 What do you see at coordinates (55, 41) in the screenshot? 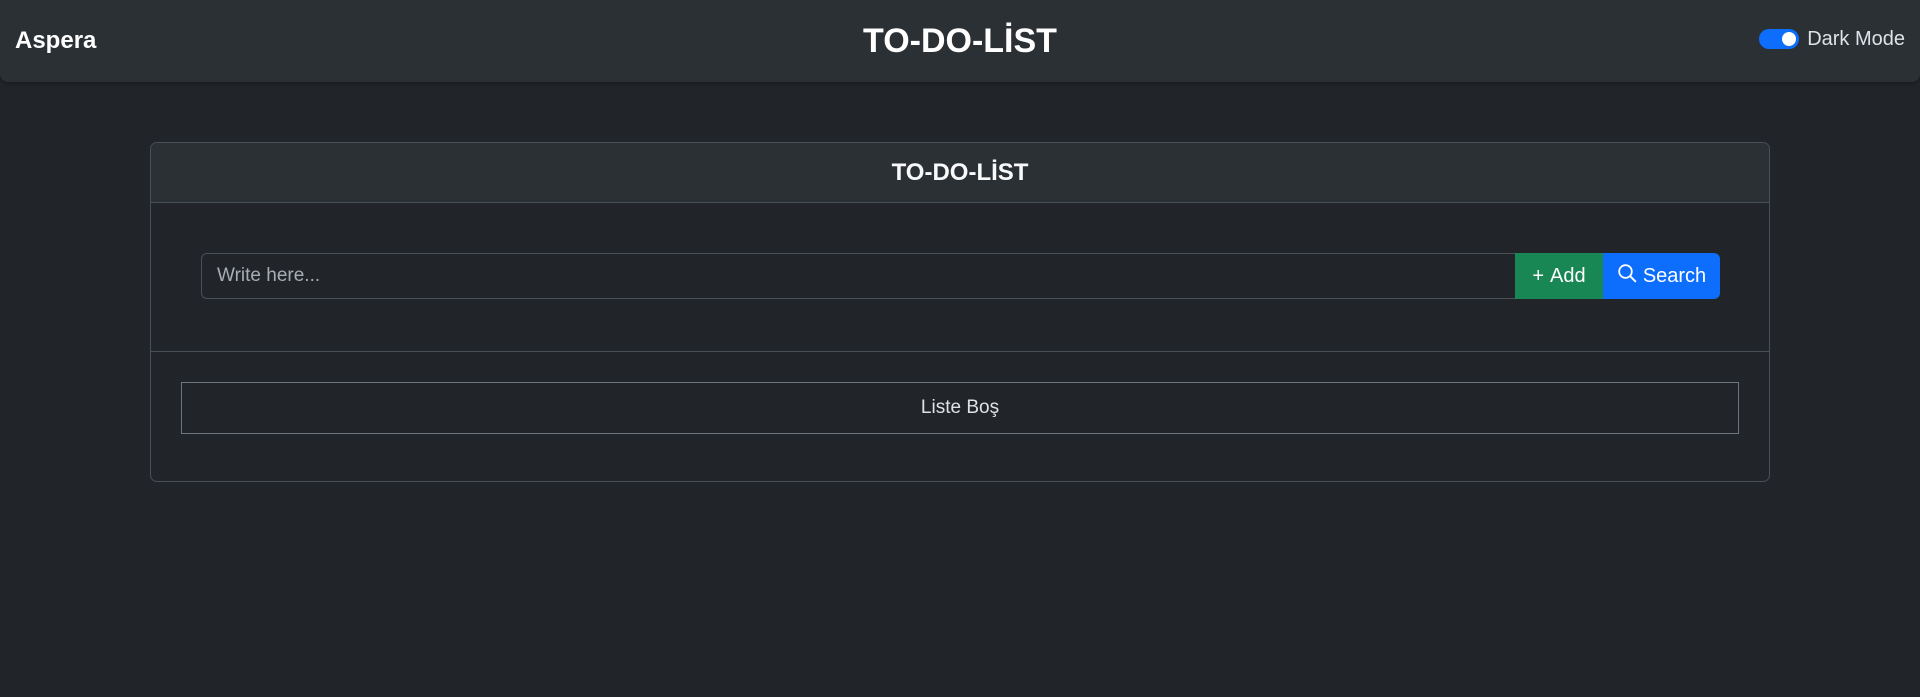
I see `brand-logo-text: Aspera` at bounding box center [55, 41].